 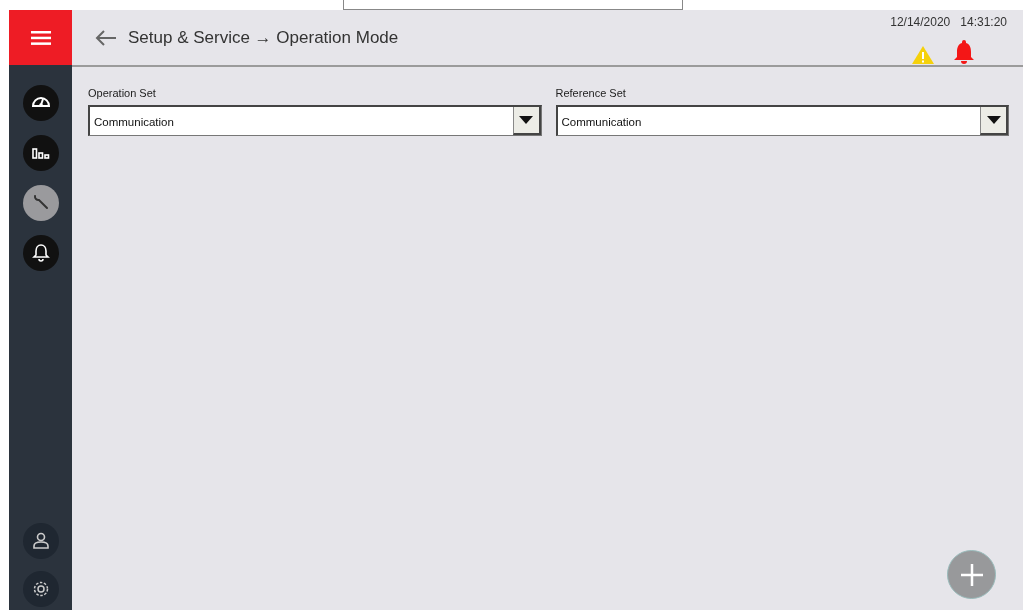 What do you see at coordinates (591, 93) in the screenshot?
I see `field-label: Reference Set` at bounding box center [591, 93].